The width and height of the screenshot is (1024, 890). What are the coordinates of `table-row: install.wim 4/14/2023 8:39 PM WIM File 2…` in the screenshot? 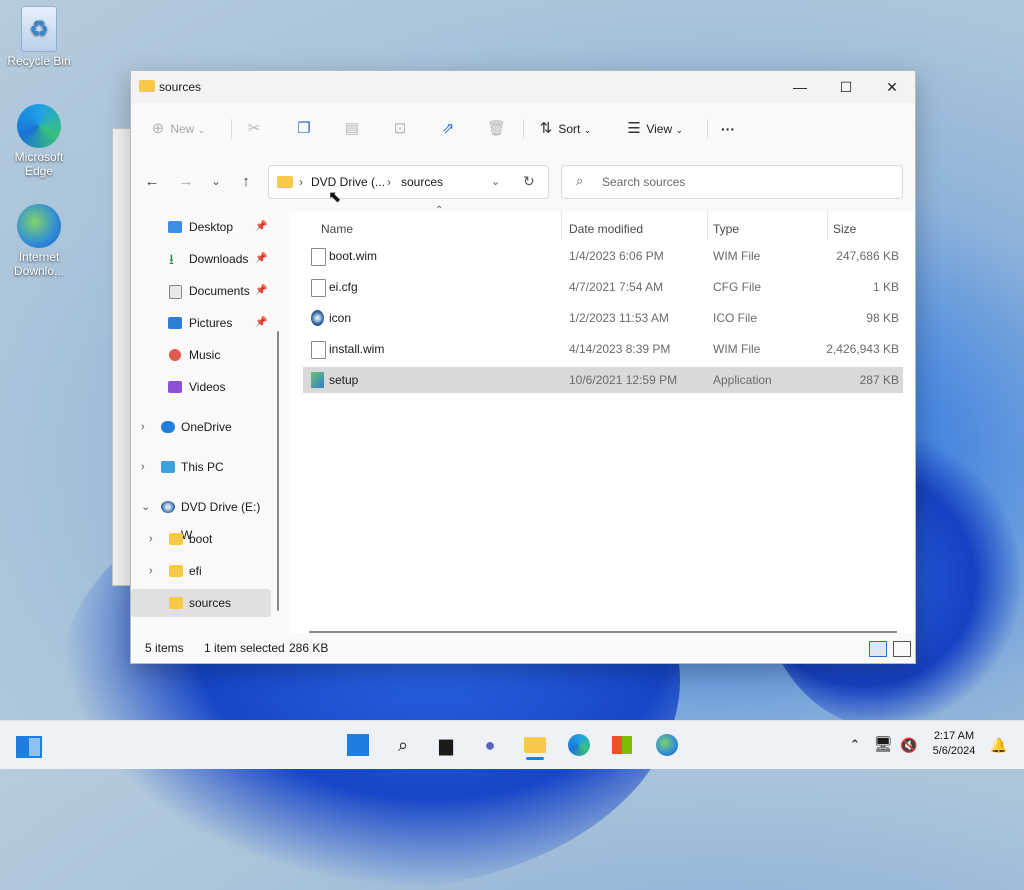 It's located at (603, 349).